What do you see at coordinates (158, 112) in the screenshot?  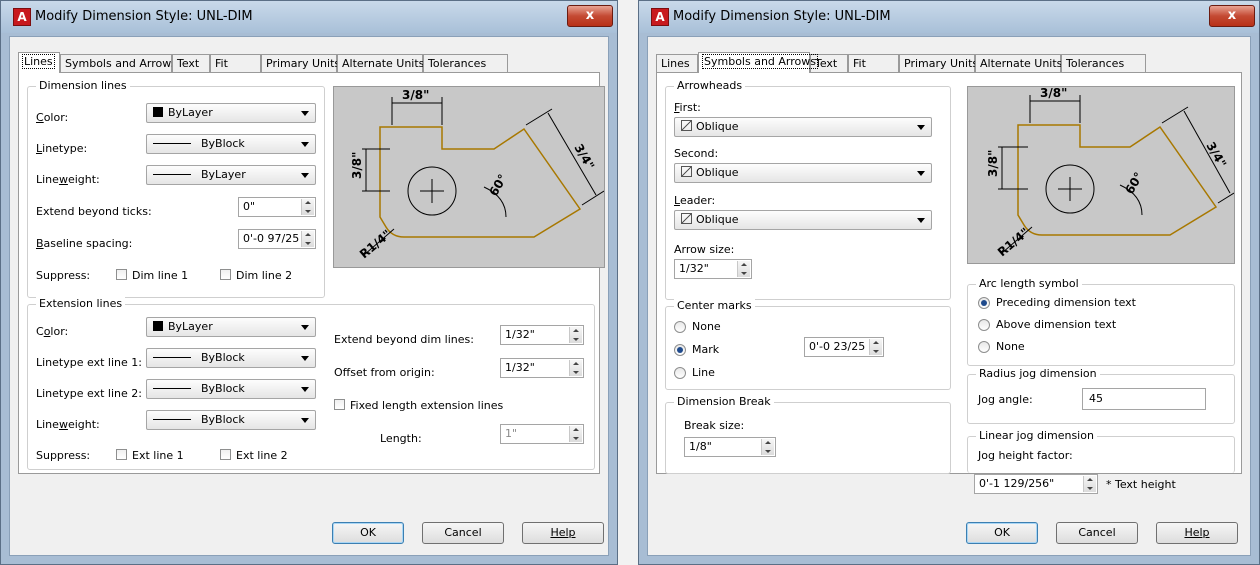 I see `color-swatch` at bounding box center [158, 112].